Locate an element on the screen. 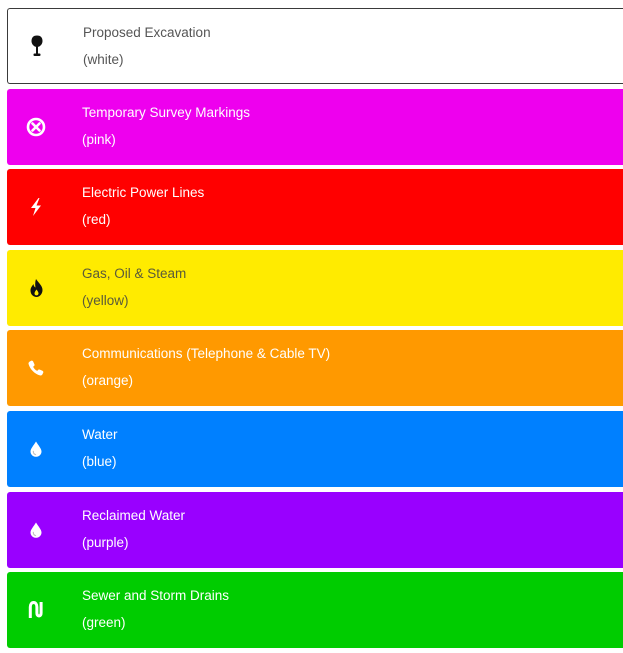 This screenshot has height=653, width=623. flame-icon is located at coordinates (36, 288).